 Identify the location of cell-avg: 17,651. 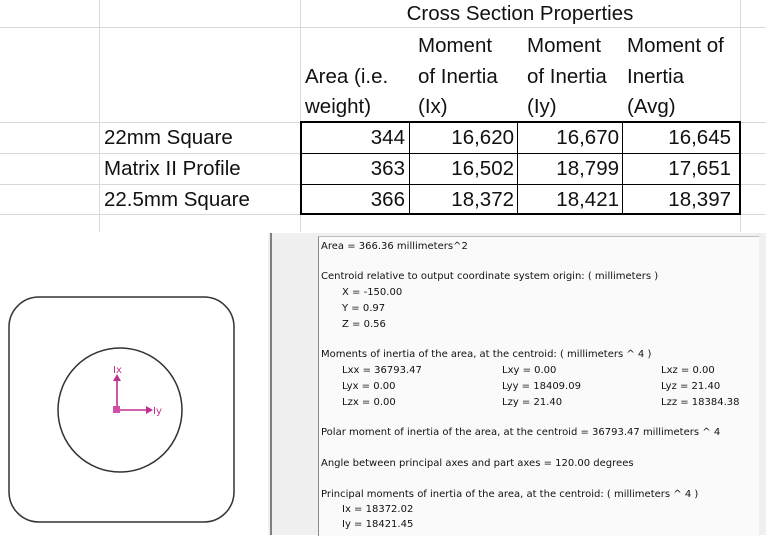
(677, 168).